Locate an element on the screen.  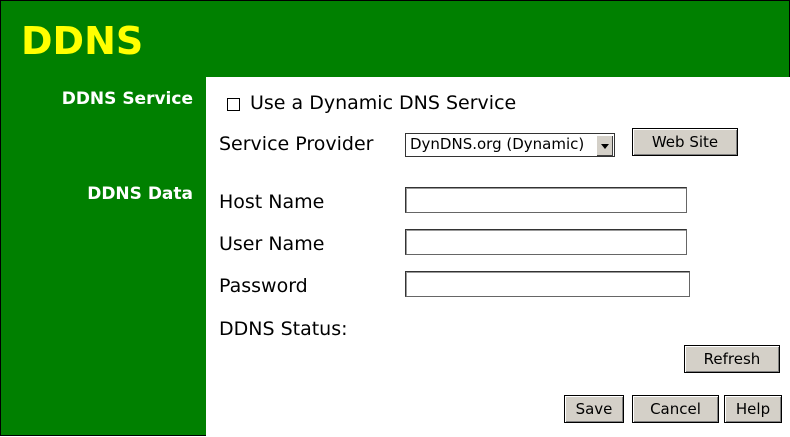
service-provider-select: DynDNS.org (Dynamic) is located at coordinates (510, 145).